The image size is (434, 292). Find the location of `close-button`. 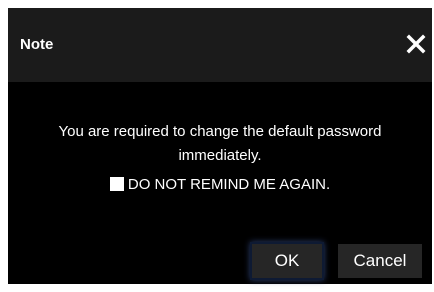

close-button is located at coordinates (416, 44).